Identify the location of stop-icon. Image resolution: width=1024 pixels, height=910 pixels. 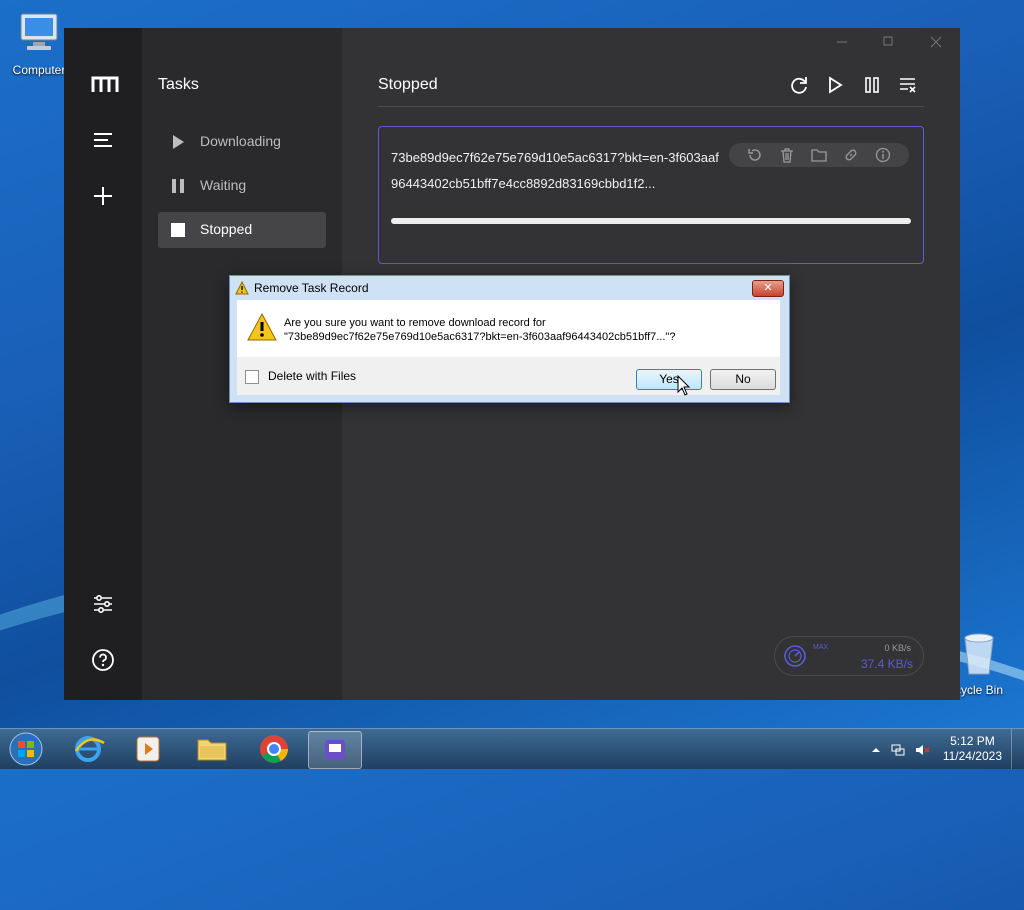
(178, 230).